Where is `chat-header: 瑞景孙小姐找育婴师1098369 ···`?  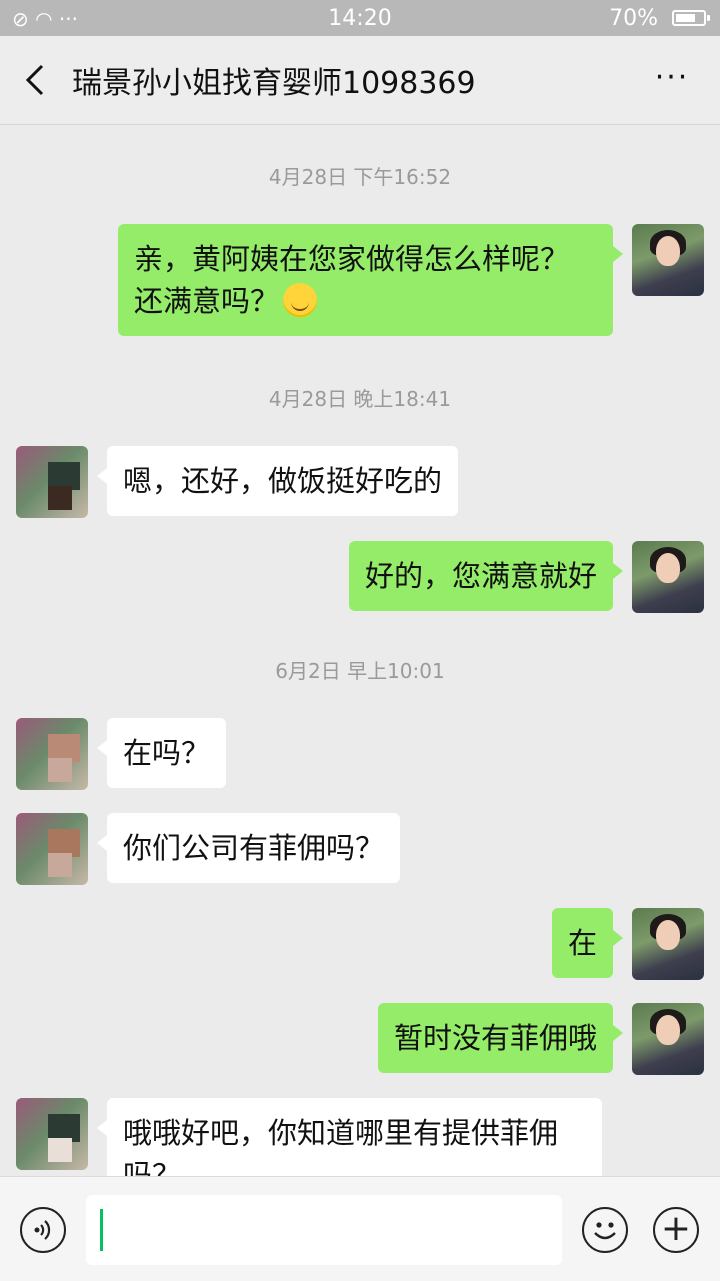 chat-header: 瑞景孙小姐找育婴师1098369 ··· is located at coordinates (360, 80).